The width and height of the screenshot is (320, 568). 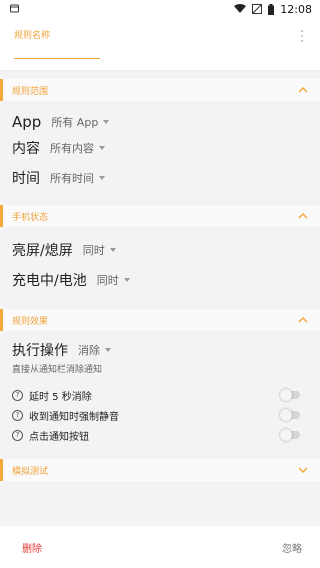 I want to click on ignore-button: 忽略, so click(x=292, y=547).